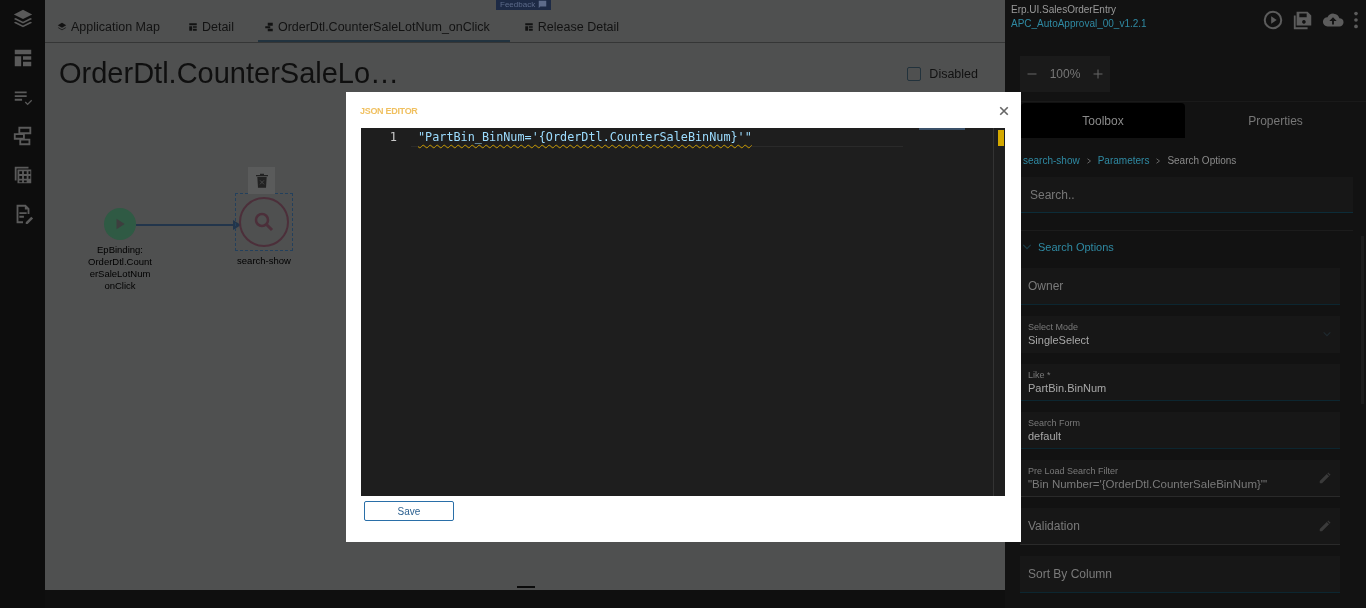  Describe the element at coordinates (1194, 247) in the screenshot. I see `section-header: Search Options` at that location.